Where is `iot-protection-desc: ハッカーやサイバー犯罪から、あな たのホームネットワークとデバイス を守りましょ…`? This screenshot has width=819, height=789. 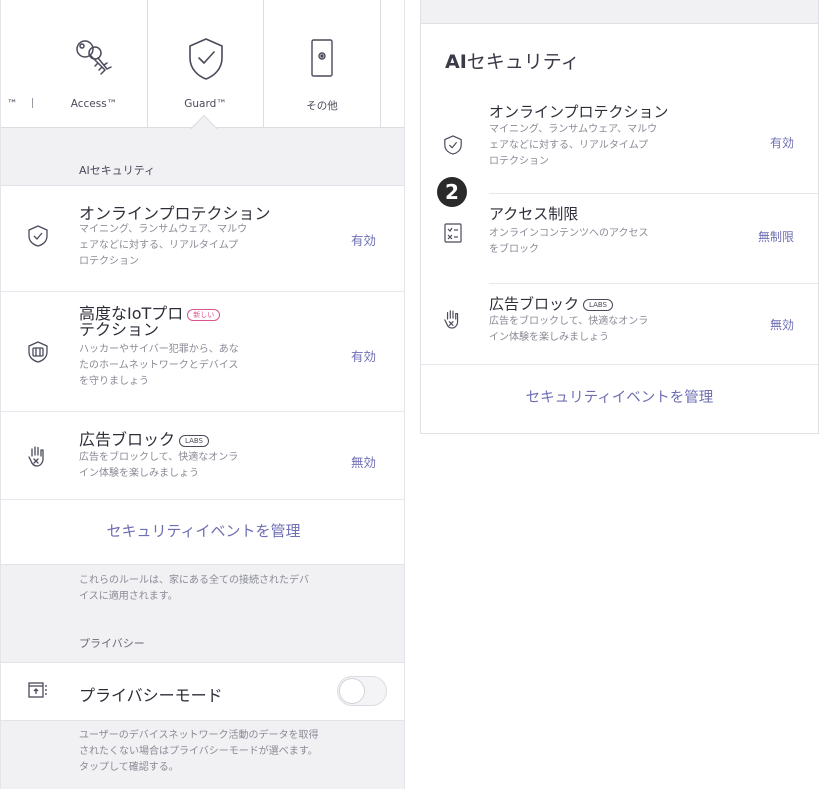 iot-protection-desc: ハッカーやサイバー犯罪から、あな たのホームネットワークとデバイス を守りましょ… is located at coordinates (184, 366).